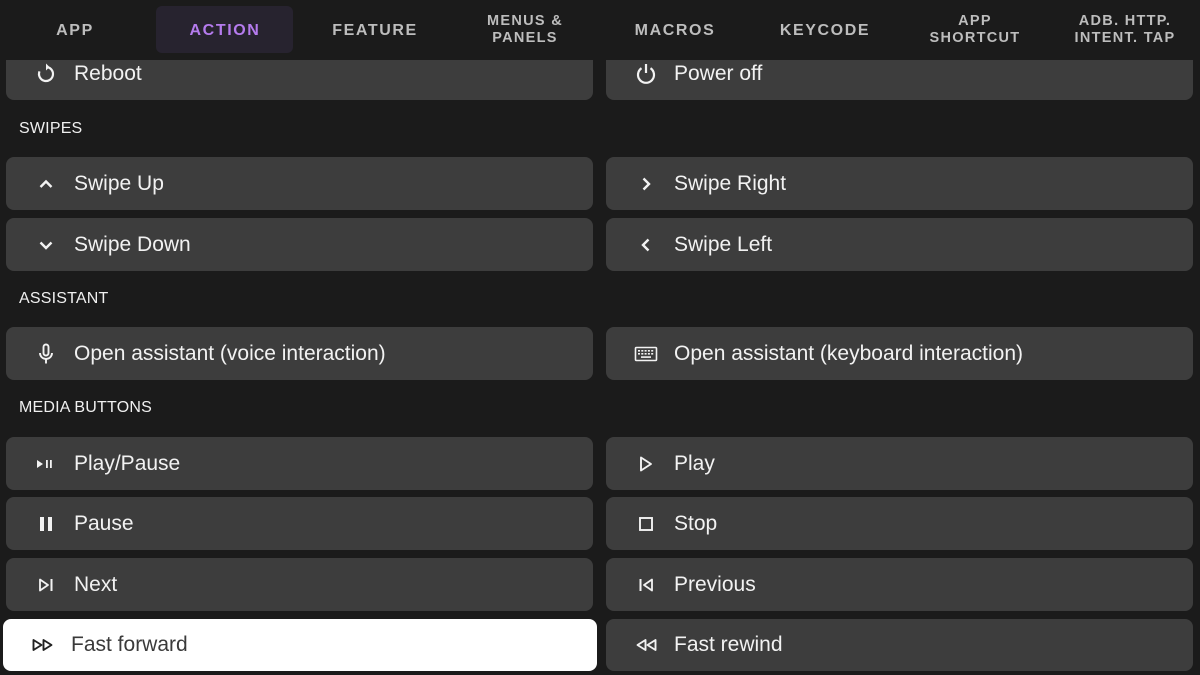 This screenshot has width=1200, height=675. Describe the element at coordinates (299, 463) in the screenshot. I see `play-pause-button: Play/Pause` at that location.